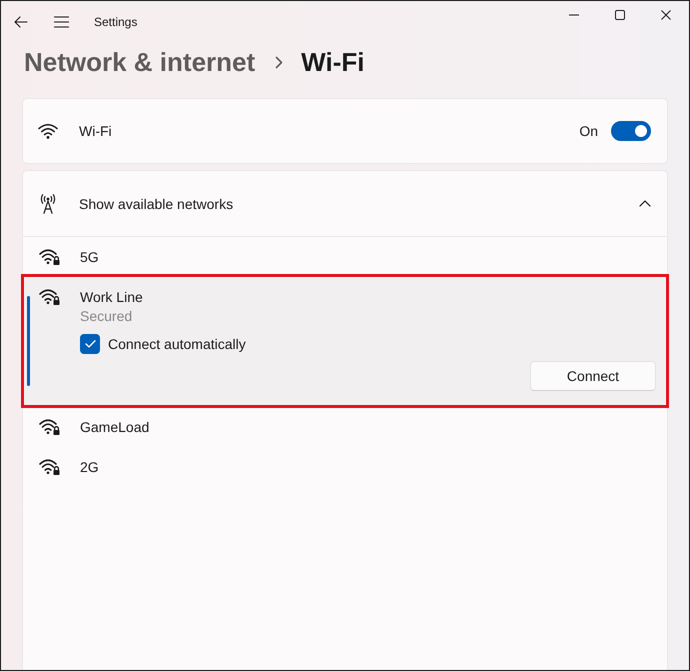 The image size is (690, 671). I want to click on connect-button: Connect, so click(593, 376).